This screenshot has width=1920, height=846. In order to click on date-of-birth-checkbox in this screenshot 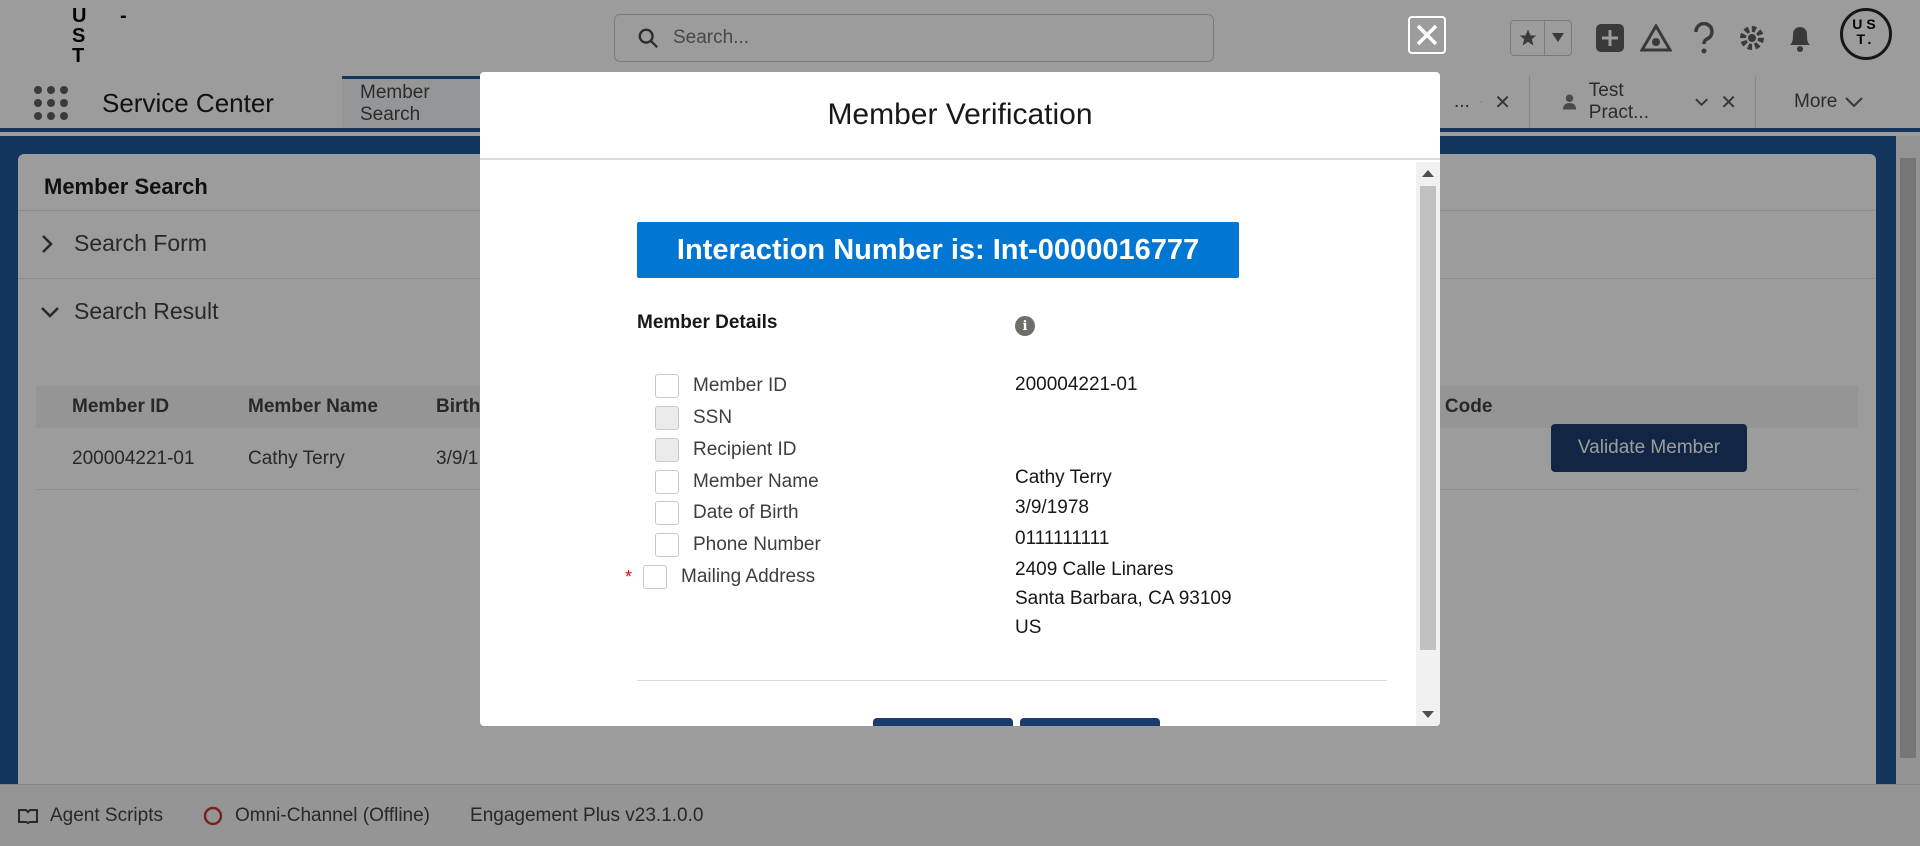, I will do `click(667, 513)`.